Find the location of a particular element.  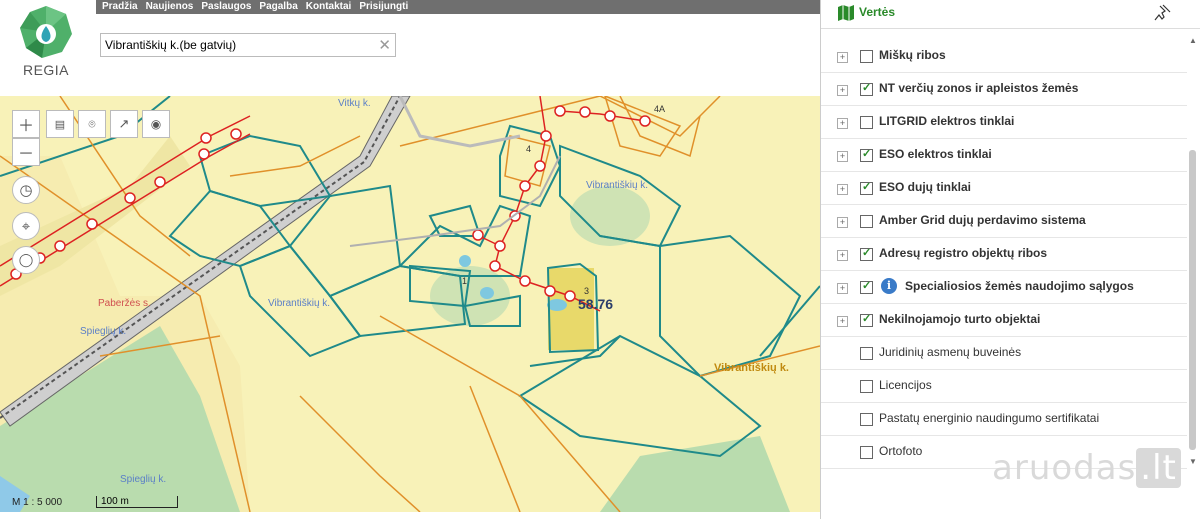

place-label: Vitkų k. is located at coordinates (354, 103).